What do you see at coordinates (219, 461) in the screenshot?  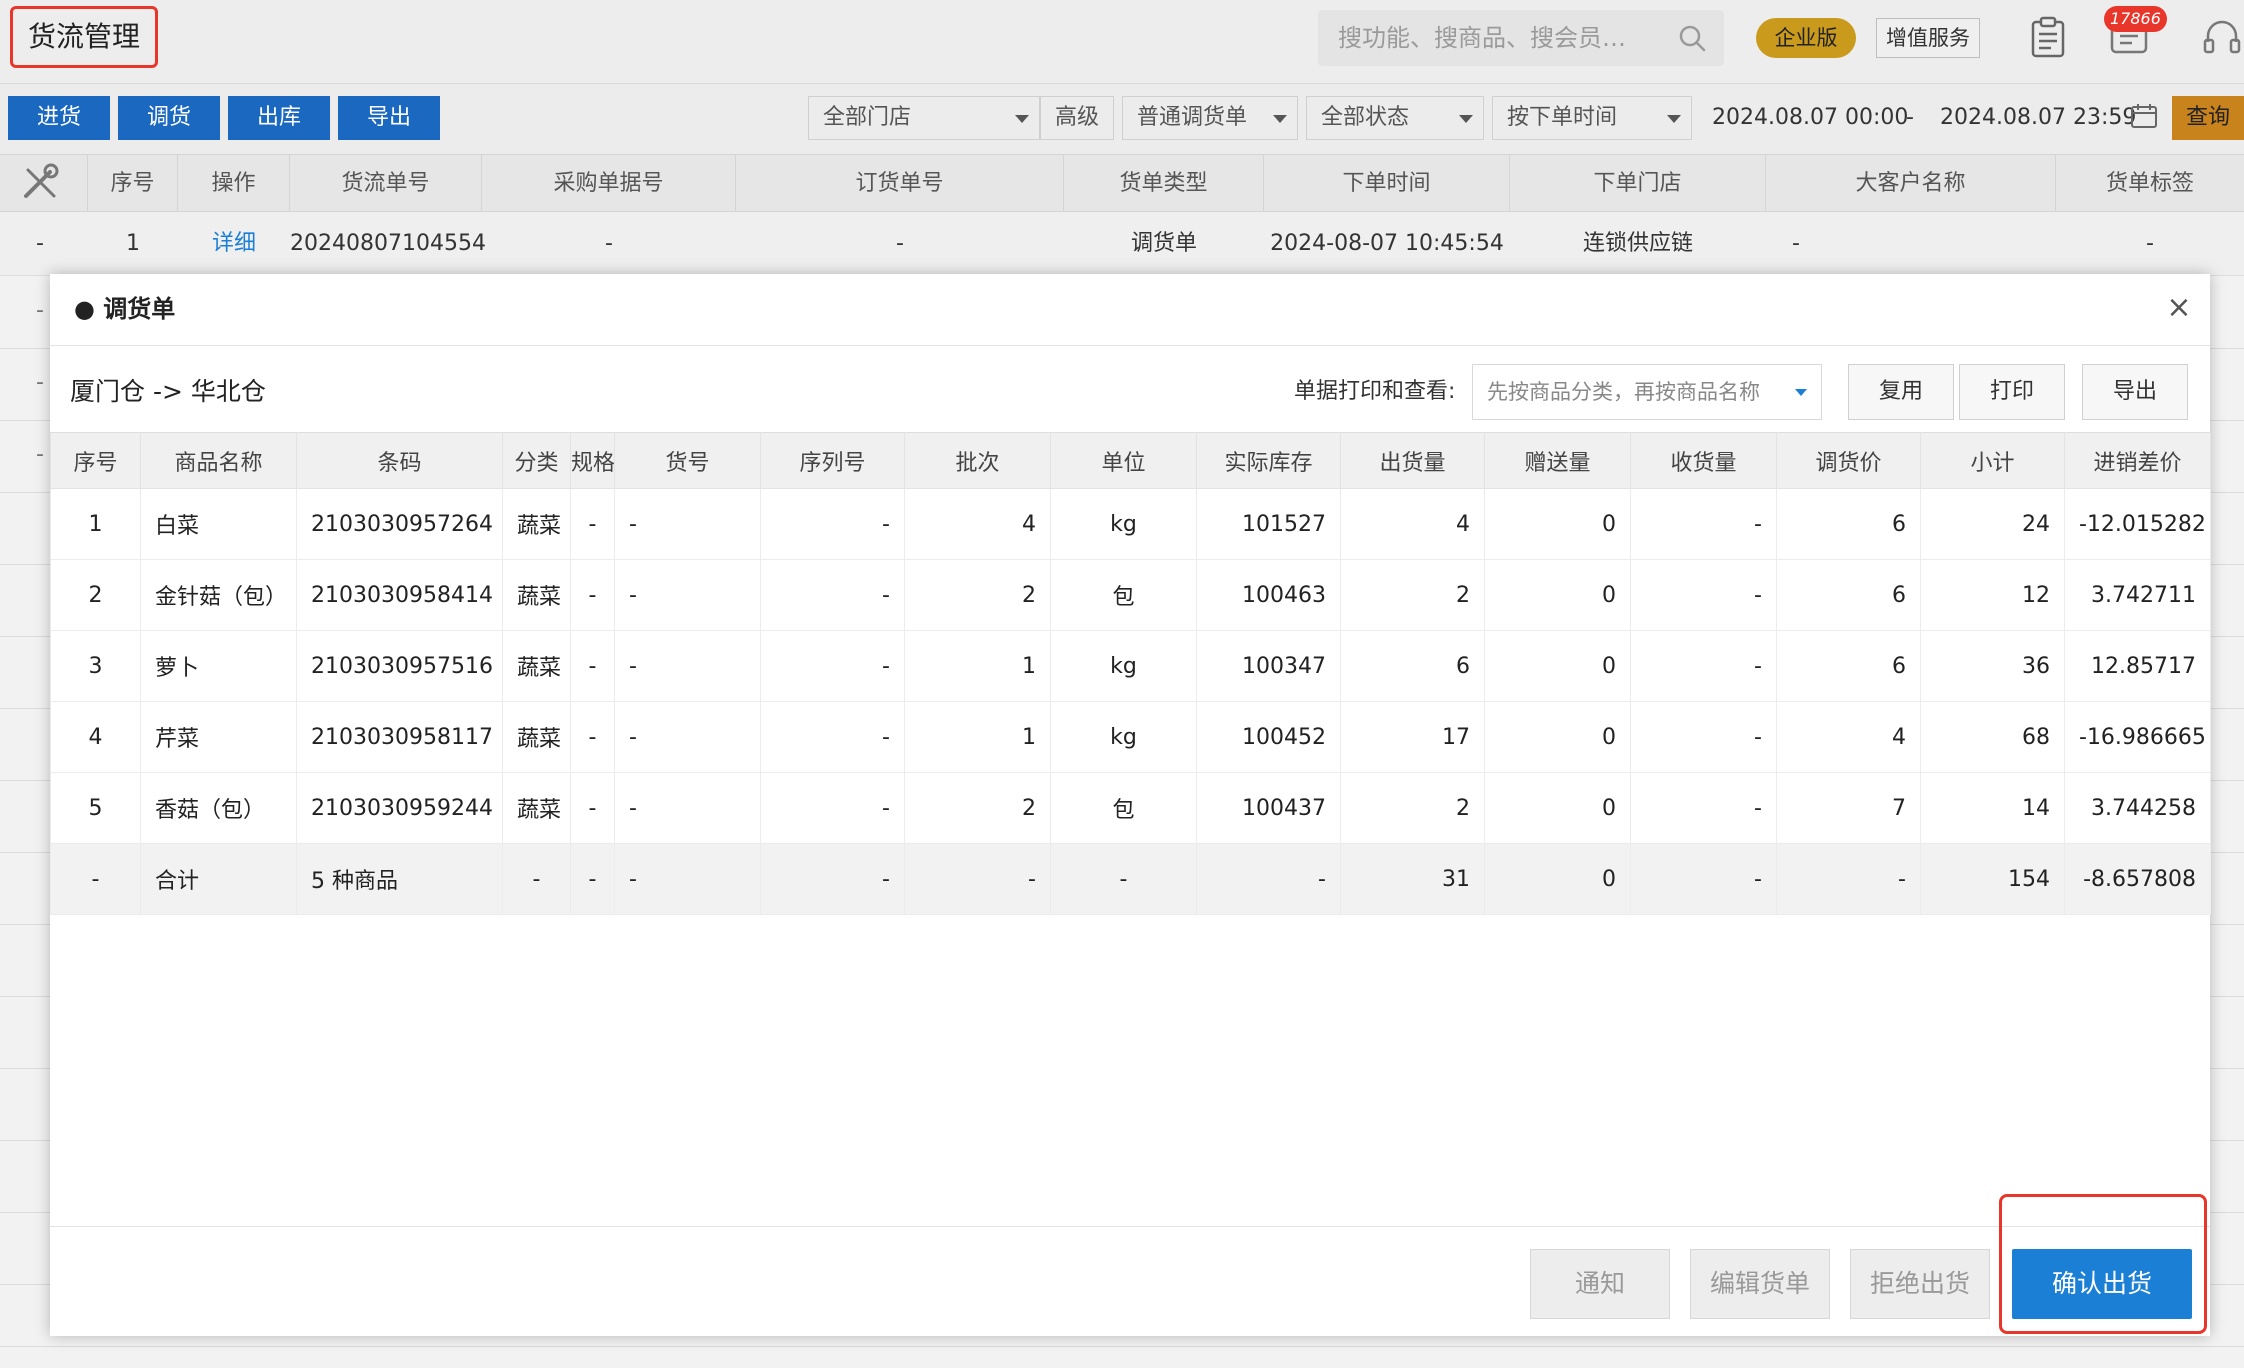 I see `column-header: 商品名称` at bounding box center [219, 461].